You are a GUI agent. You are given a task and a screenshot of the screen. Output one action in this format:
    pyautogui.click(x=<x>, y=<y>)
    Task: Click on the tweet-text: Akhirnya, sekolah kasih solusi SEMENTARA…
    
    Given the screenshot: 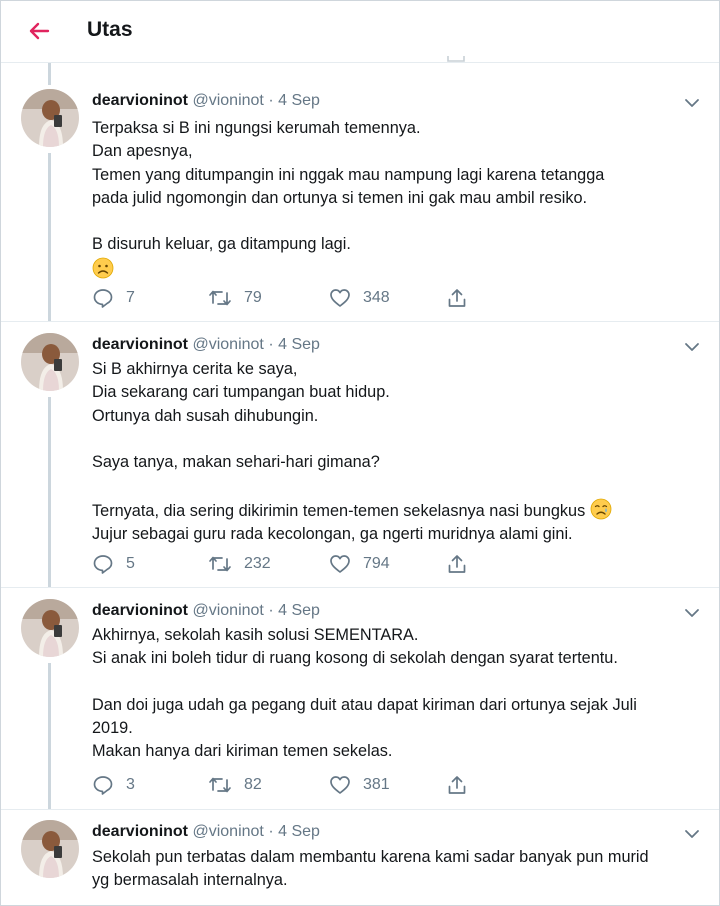 What is the action you would take?
    pyautogui.click(x=398, y=694)
    